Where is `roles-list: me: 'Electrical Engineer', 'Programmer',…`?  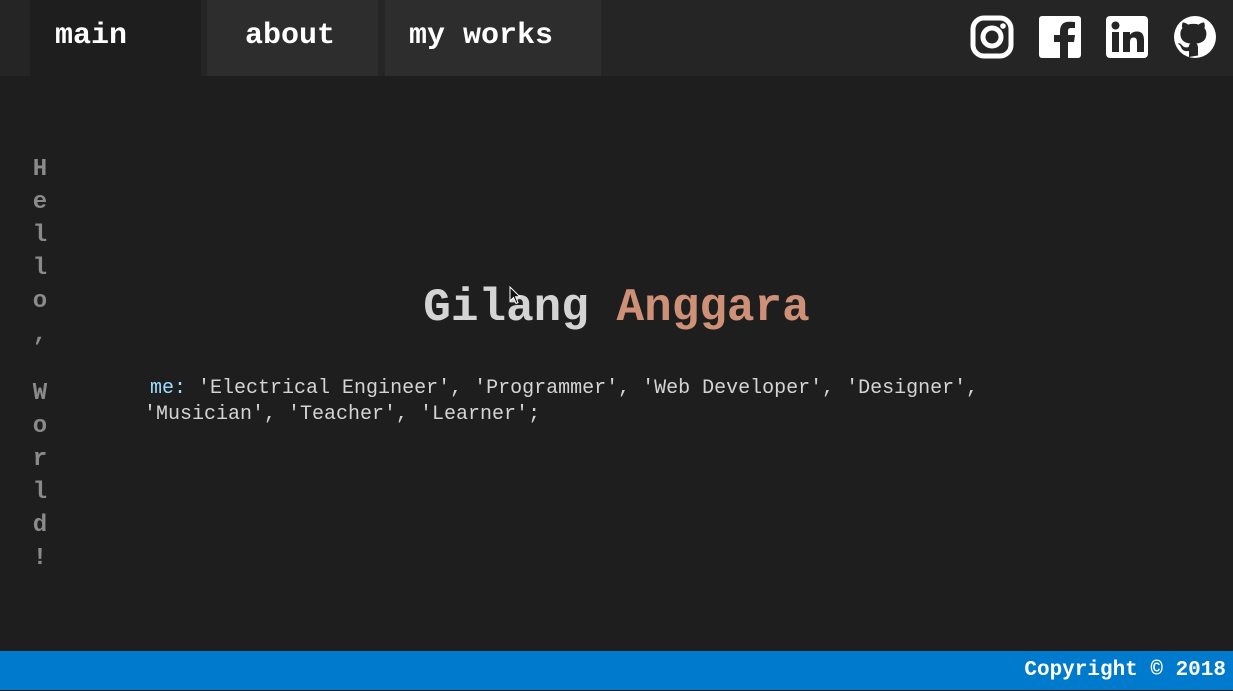 roles-list: me: 'Electrical Engineer', 'Programmer',… is located at coordinates (624, 402).